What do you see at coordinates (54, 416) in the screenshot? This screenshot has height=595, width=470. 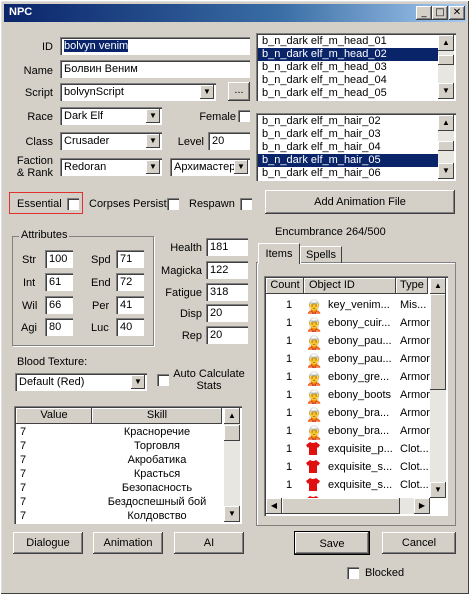 I see `value-column-header: Value` at bounding box center [54, 416].